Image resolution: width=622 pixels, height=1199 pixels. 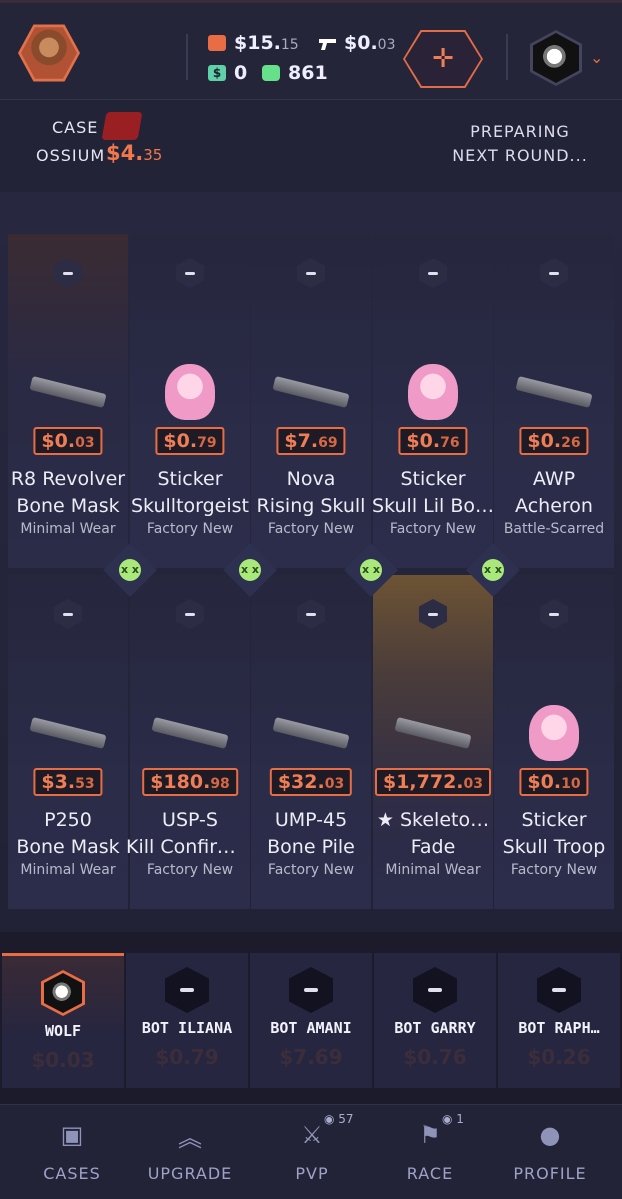 I want to click on player-slot: BOT RAPH… $0.26, so click(x=559, y=1020).